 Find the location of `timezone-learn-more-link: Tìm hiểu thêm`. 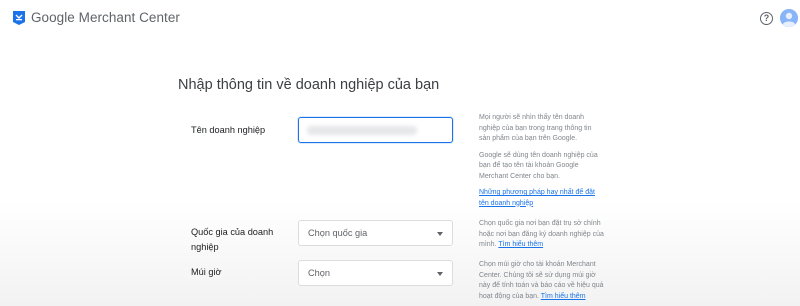

timezone-learn-more-link: Tìm hiểu thêm is located at coordinates (563, 296).